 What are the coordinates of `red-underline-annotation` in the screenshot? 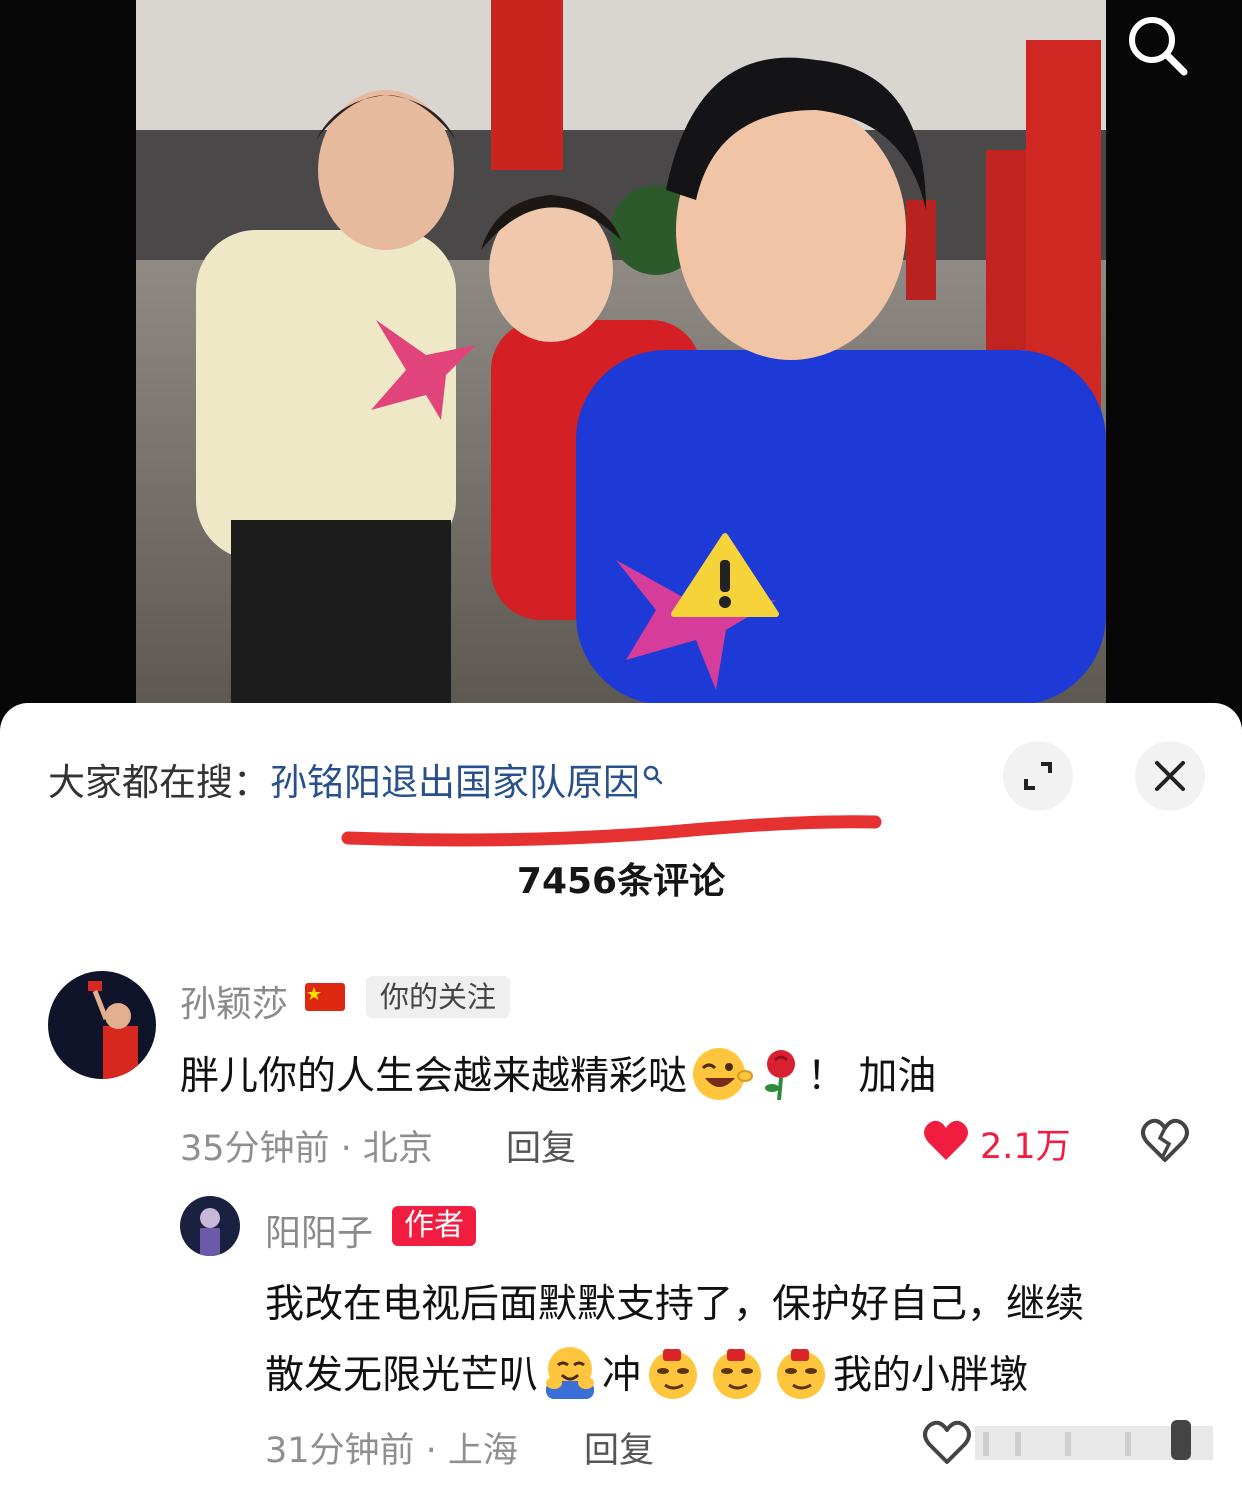 It's located at (611, 831).